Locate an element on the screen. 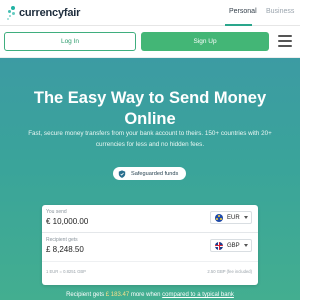  send-amount-field: You send € 10,000.00 EUR is located at coordinates (150, 218).